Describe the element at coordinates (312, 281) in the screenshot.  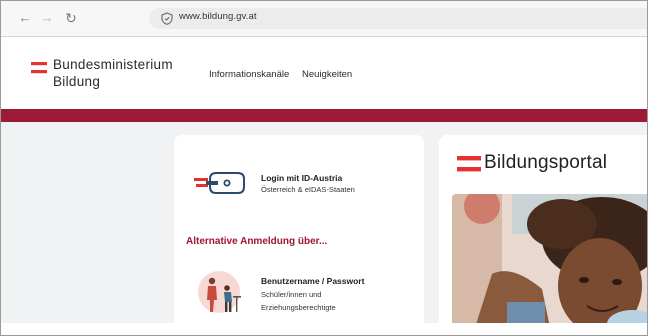
I see `username-password-login-title: Benutzername / Passwort` at that location.